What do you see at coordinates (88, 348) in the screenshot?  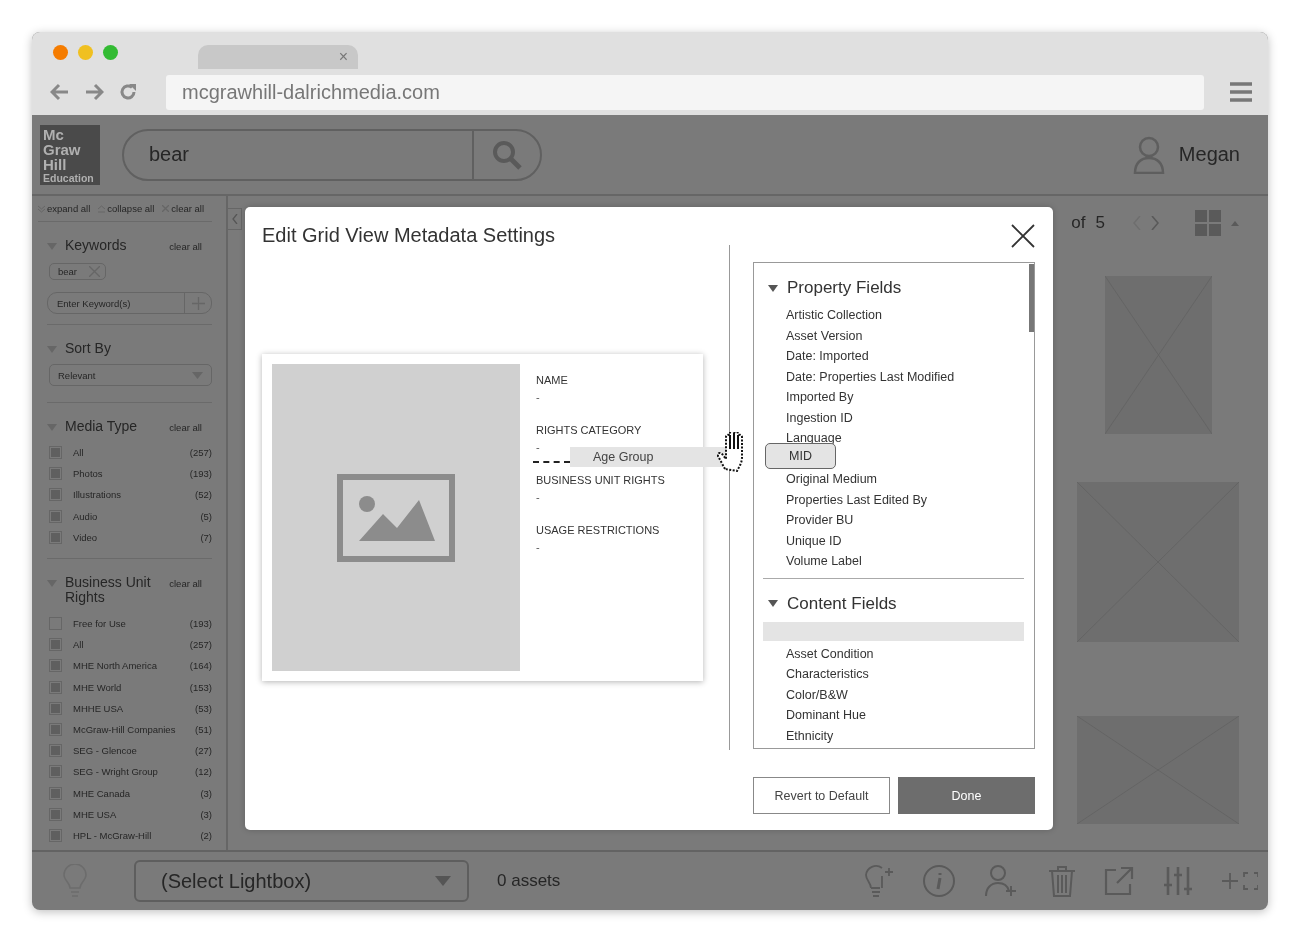 I see `section-title: Sort By` at bounding box center [88, 348].